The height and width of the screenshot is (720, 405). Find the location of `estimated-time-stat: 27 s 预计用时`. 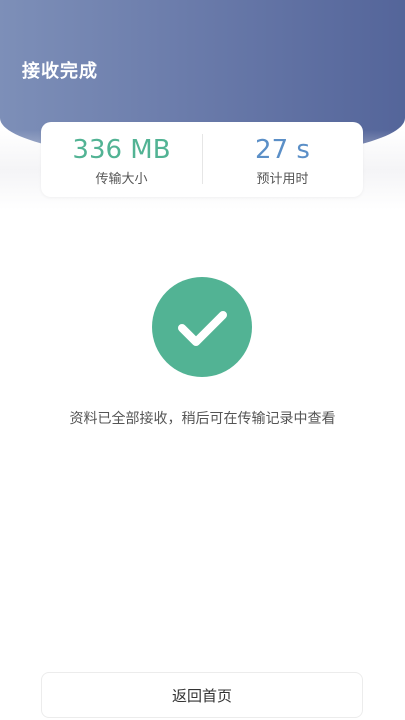

estimated-time-stat: 27 s 预计用时 is located at coordinates (282, 154).